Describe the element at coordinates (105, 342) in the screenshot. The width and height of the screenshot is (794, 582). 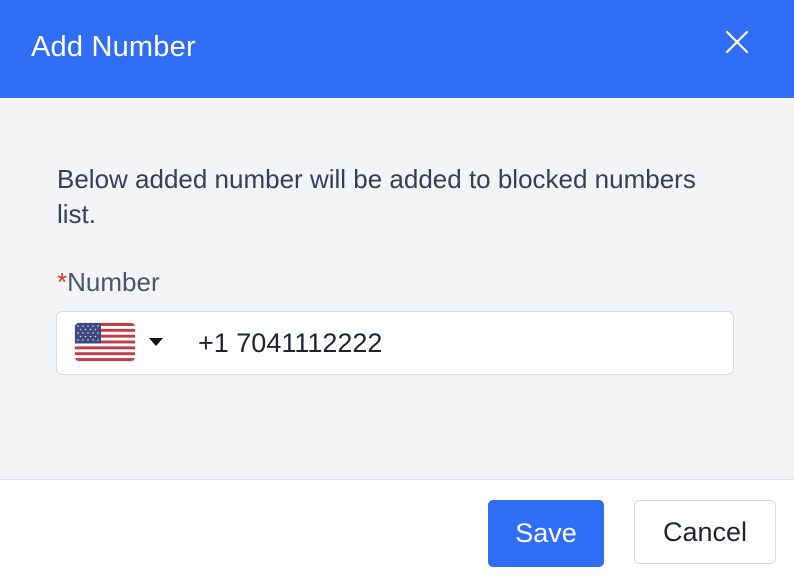
I see `us-flag-icon` at that location.